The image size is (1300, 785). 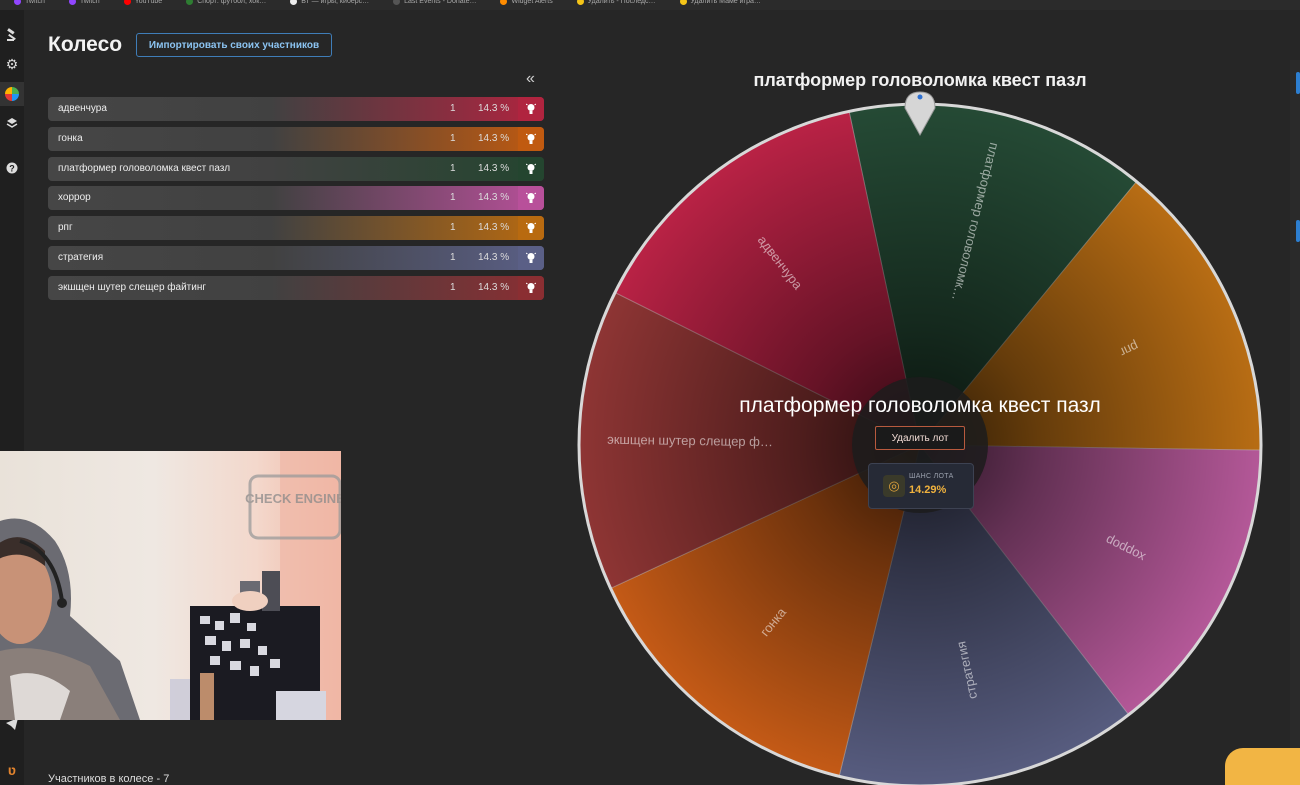 What do you see at coordinates (931, 476) in the screenshot?
I see `chance-label: ШАНС ЛОТА` at bounding box center [931, 476].